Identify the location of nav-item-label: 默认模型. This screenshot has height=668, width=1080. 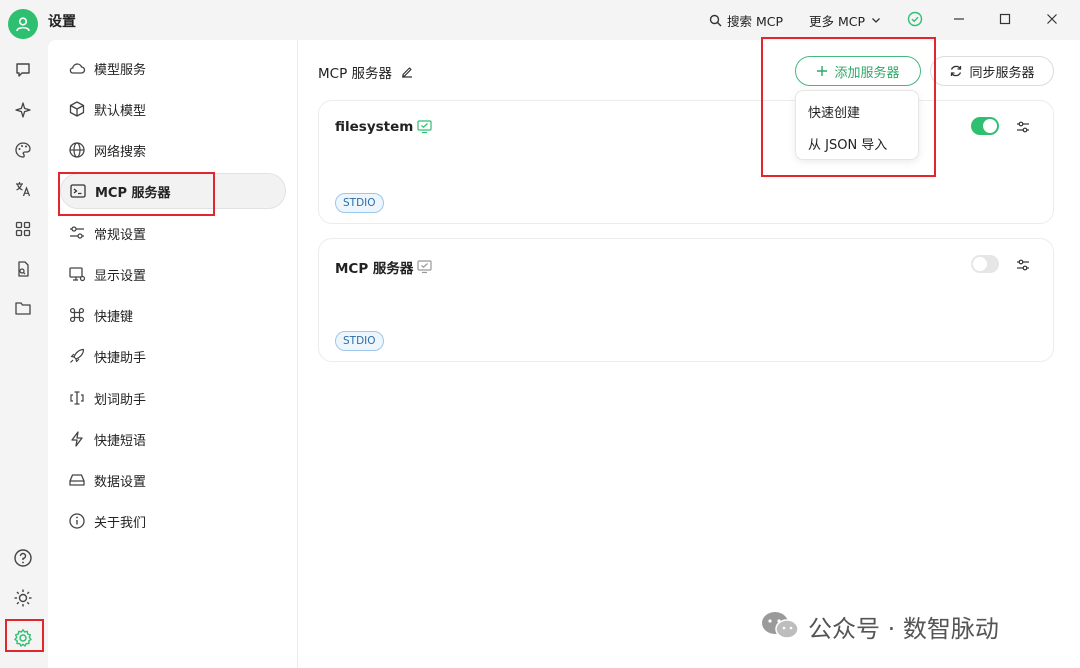
(120, 111).